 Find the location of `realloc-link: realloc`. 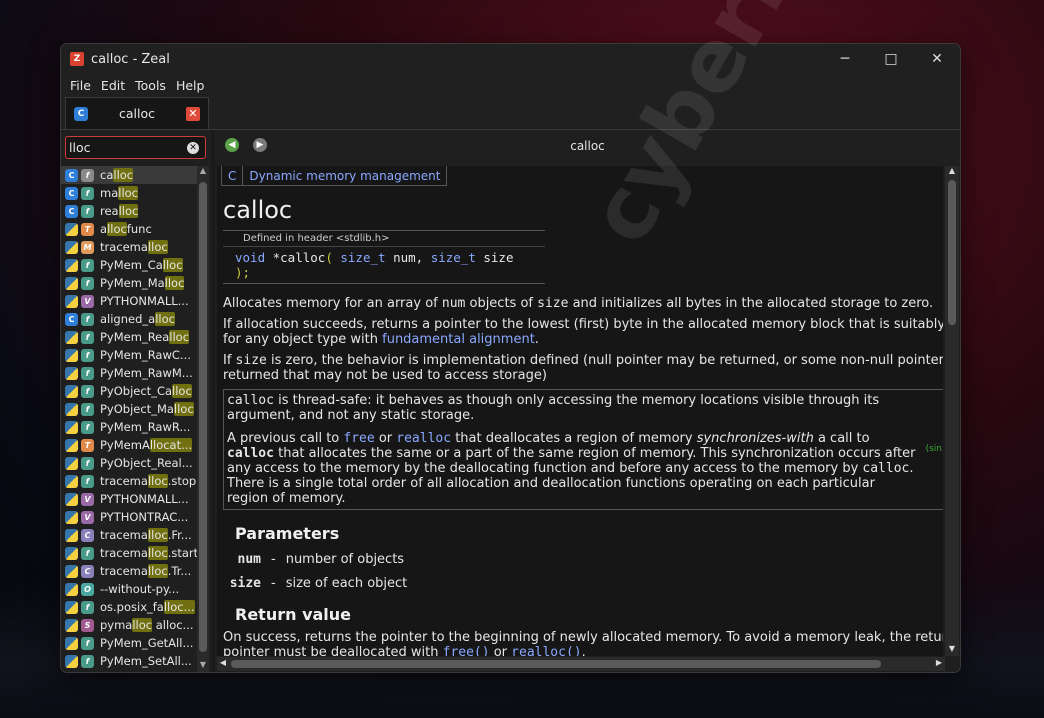

realloc-link: realloc is located at coordinates (423, 438).